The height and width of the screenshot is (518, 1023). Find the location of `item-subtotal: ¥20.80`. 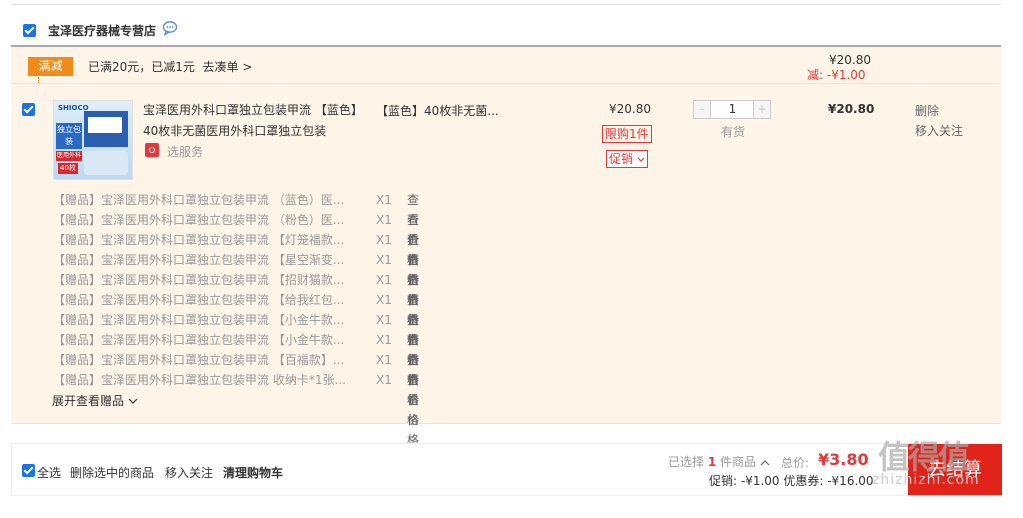

item-subtotal: ¥20.80 is located at coordinates (851, 109).